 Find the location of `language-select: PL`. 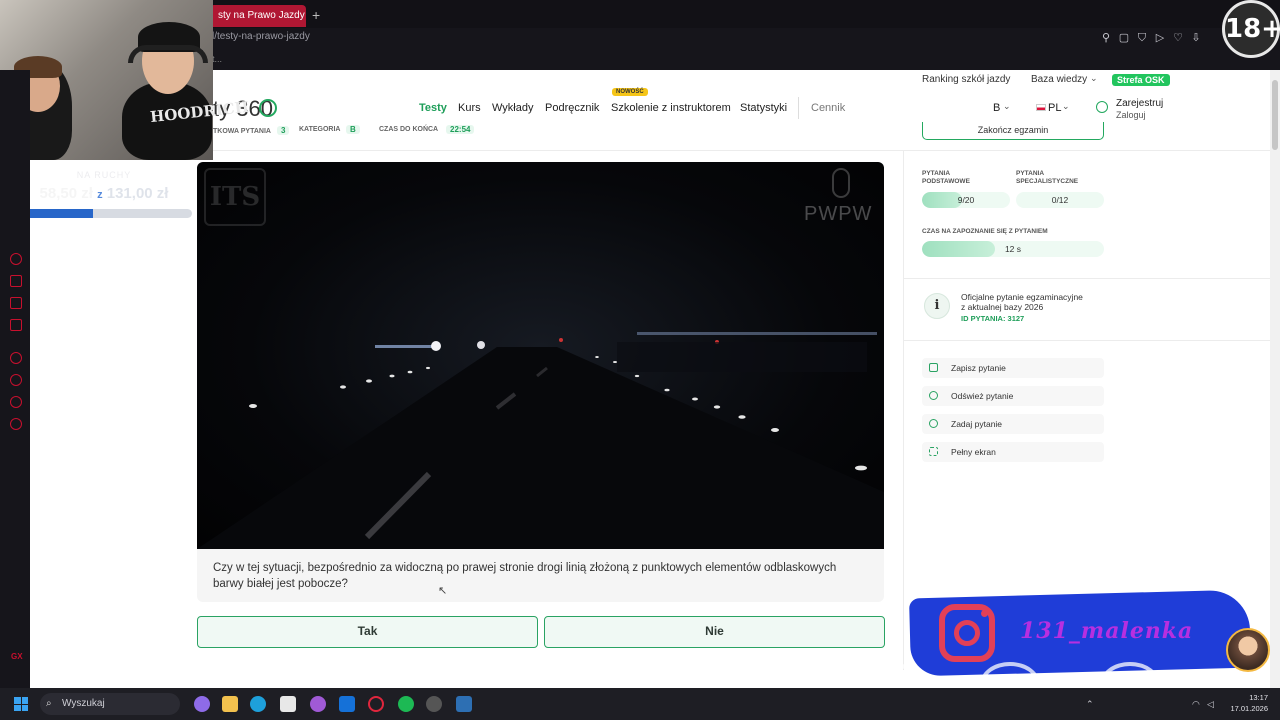

language-select: PL is located at coordinates (1054, 108).